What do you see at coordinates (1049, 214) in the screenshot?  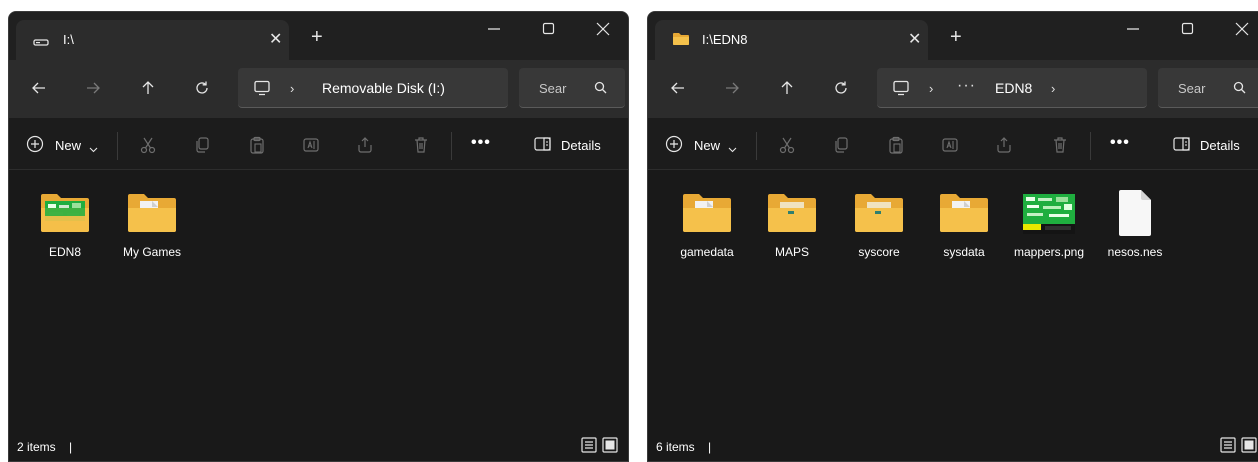 I see `image-thumbnail-icon` at bounding box center [1049, 214].